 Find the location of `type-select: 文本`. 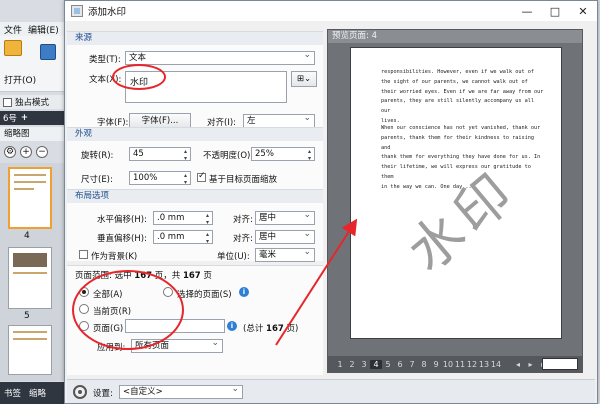

type-select: 文本 is located at coordinates (220, 58).